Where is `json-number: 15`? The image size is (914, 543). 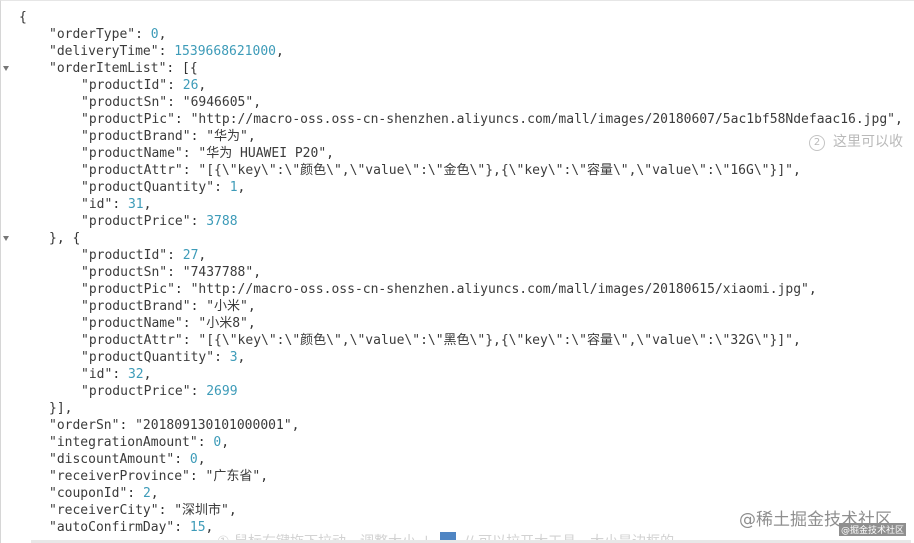 json-number: 15 is located at coordinates (197, 527).